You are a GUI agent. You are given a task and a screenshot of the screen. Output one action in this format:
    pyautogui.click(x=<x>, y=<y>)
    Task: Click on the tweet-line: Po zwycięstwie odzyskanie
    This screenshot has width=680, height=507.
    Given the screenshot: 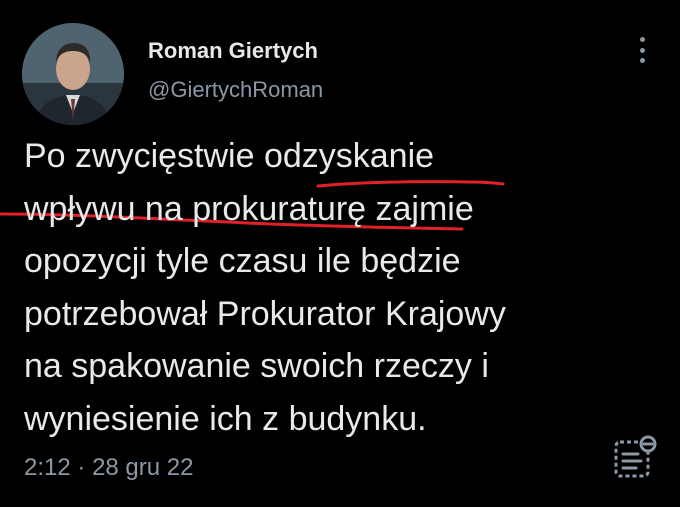 What is the action you would take?
    pyautogui.click(x=229, y=156)
    